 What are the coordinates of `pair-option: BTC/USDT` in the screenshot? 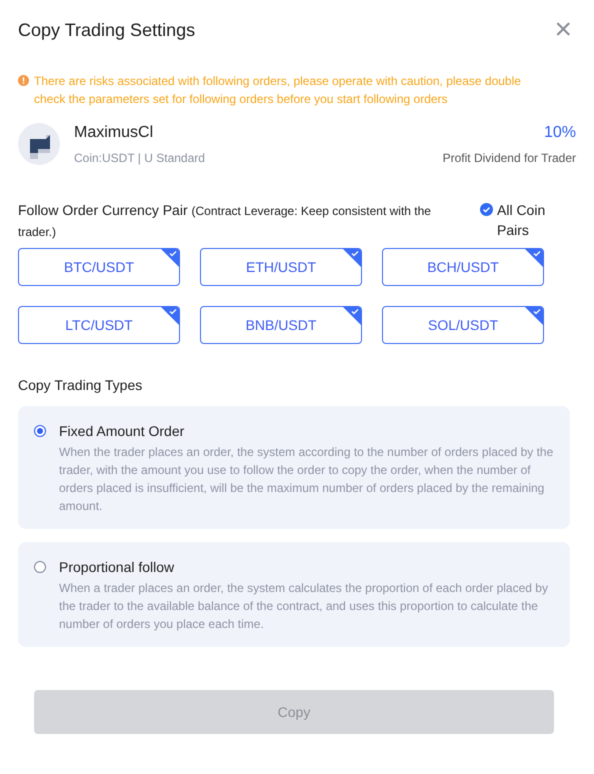 It's located at (99, 267).